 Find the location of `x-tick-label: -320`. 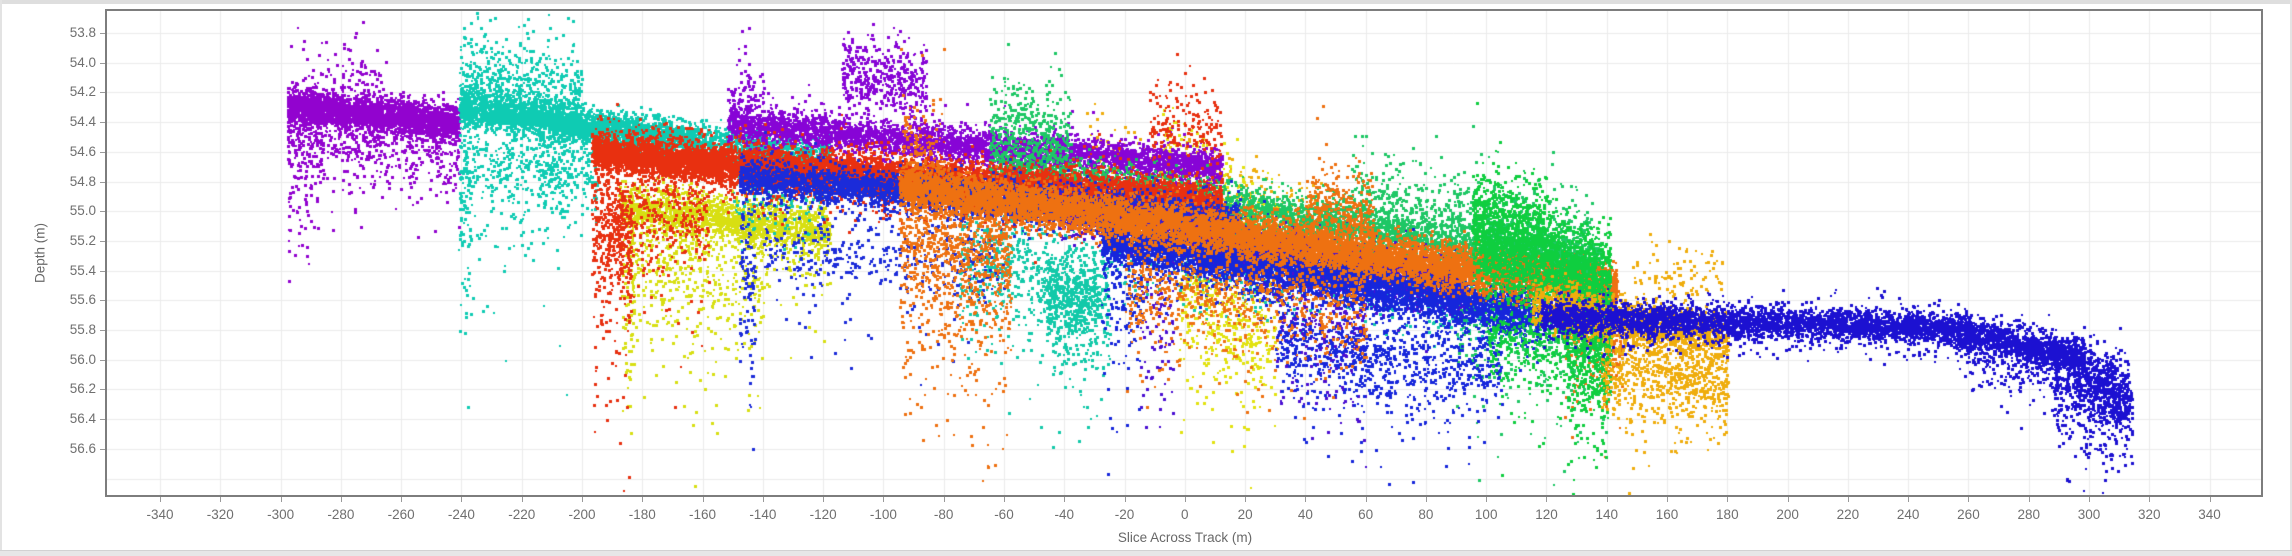

x-tick-label: -320 is located at coordinates (220, 514).